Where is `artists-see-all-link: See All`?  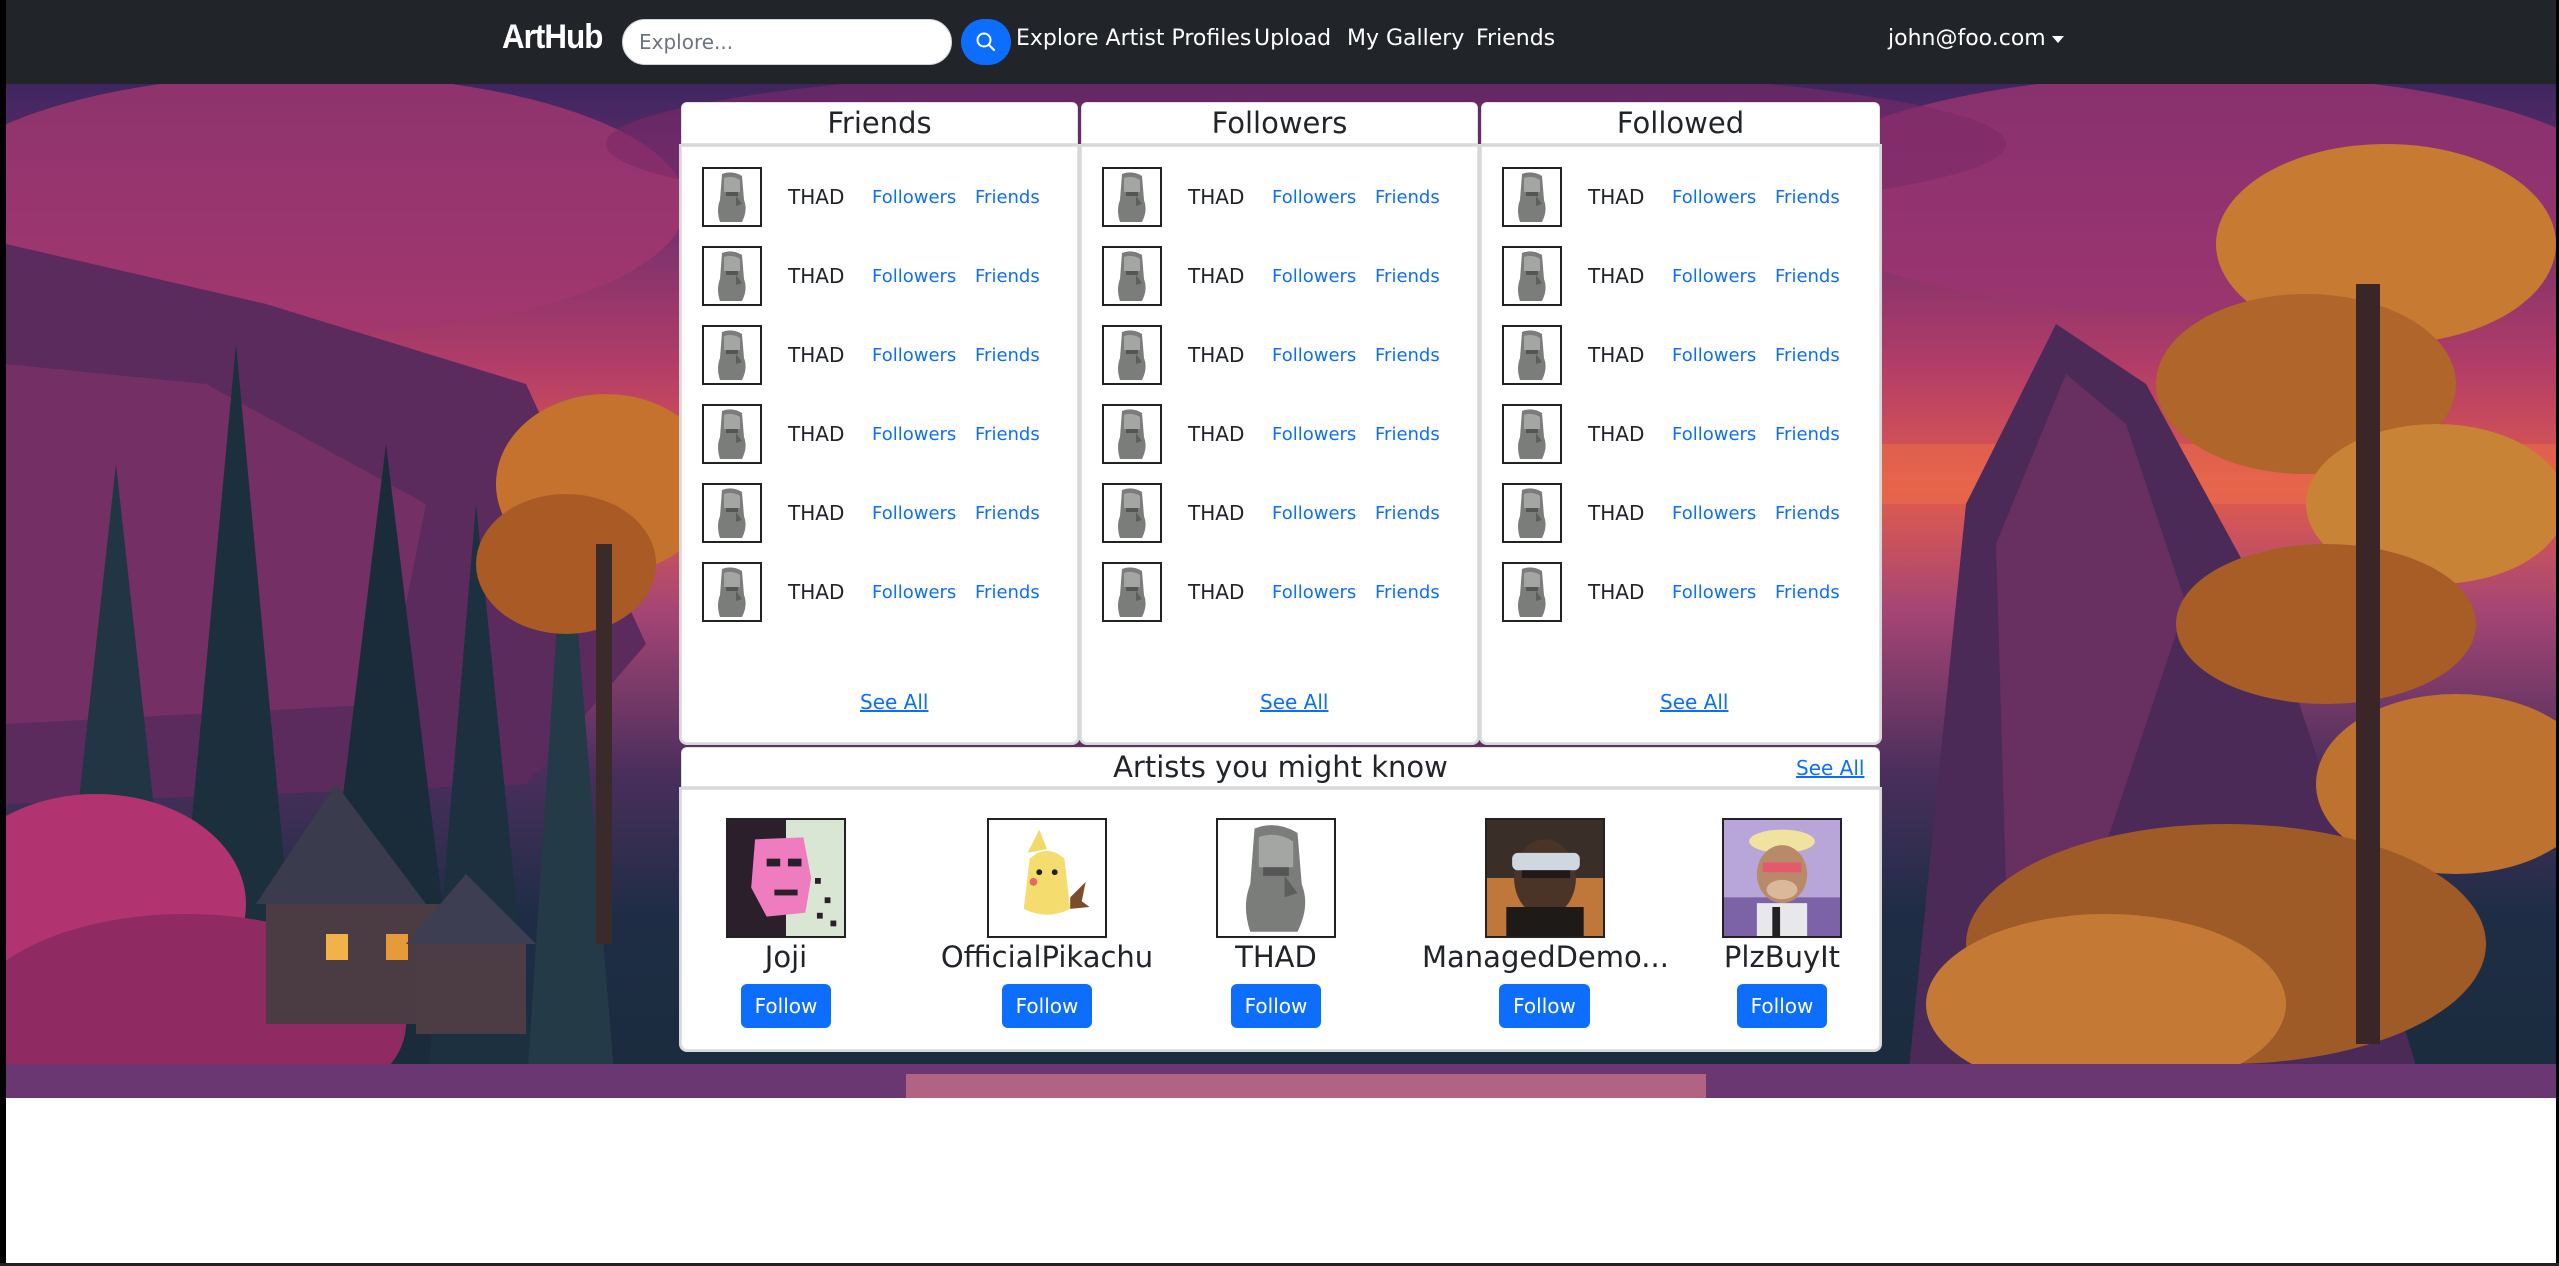 artists-see-all-link: See All is located at coordinates (1830, 768).